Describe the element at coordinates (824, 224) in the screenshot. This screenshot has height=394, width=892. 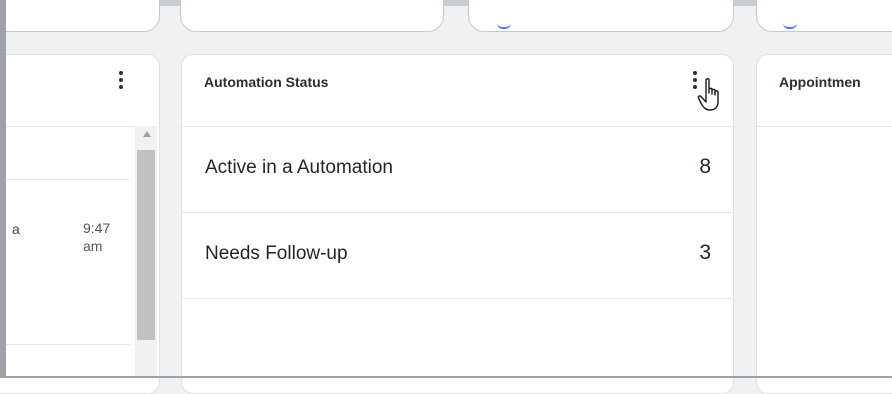
I see `appointments-card: Appointmen` at that location.